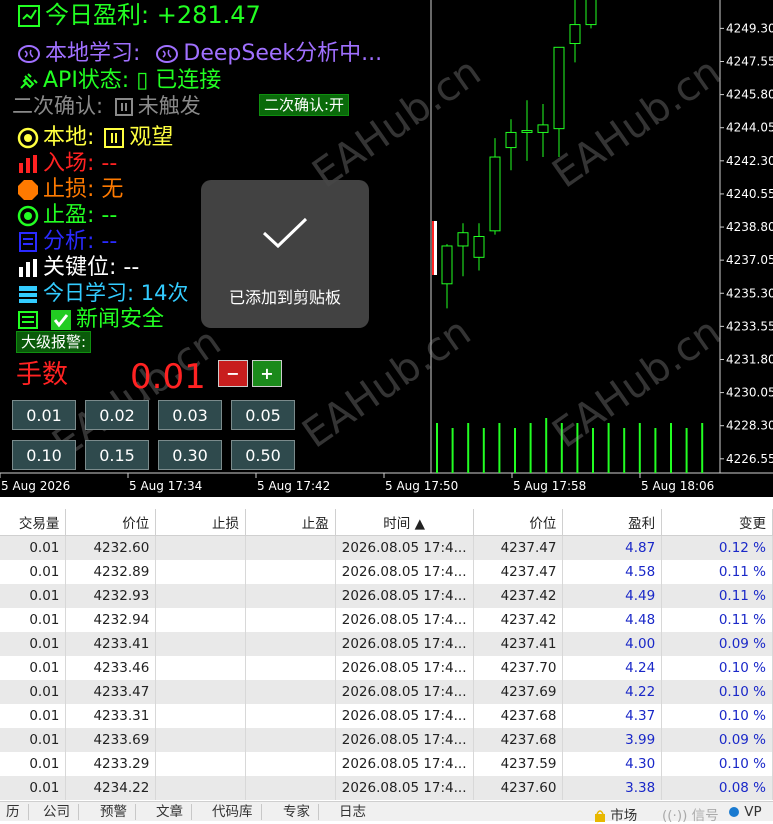 Image resolution: width=773 pixels, height=824 pixels. I want to click on brain-icon, so click(29, 54).